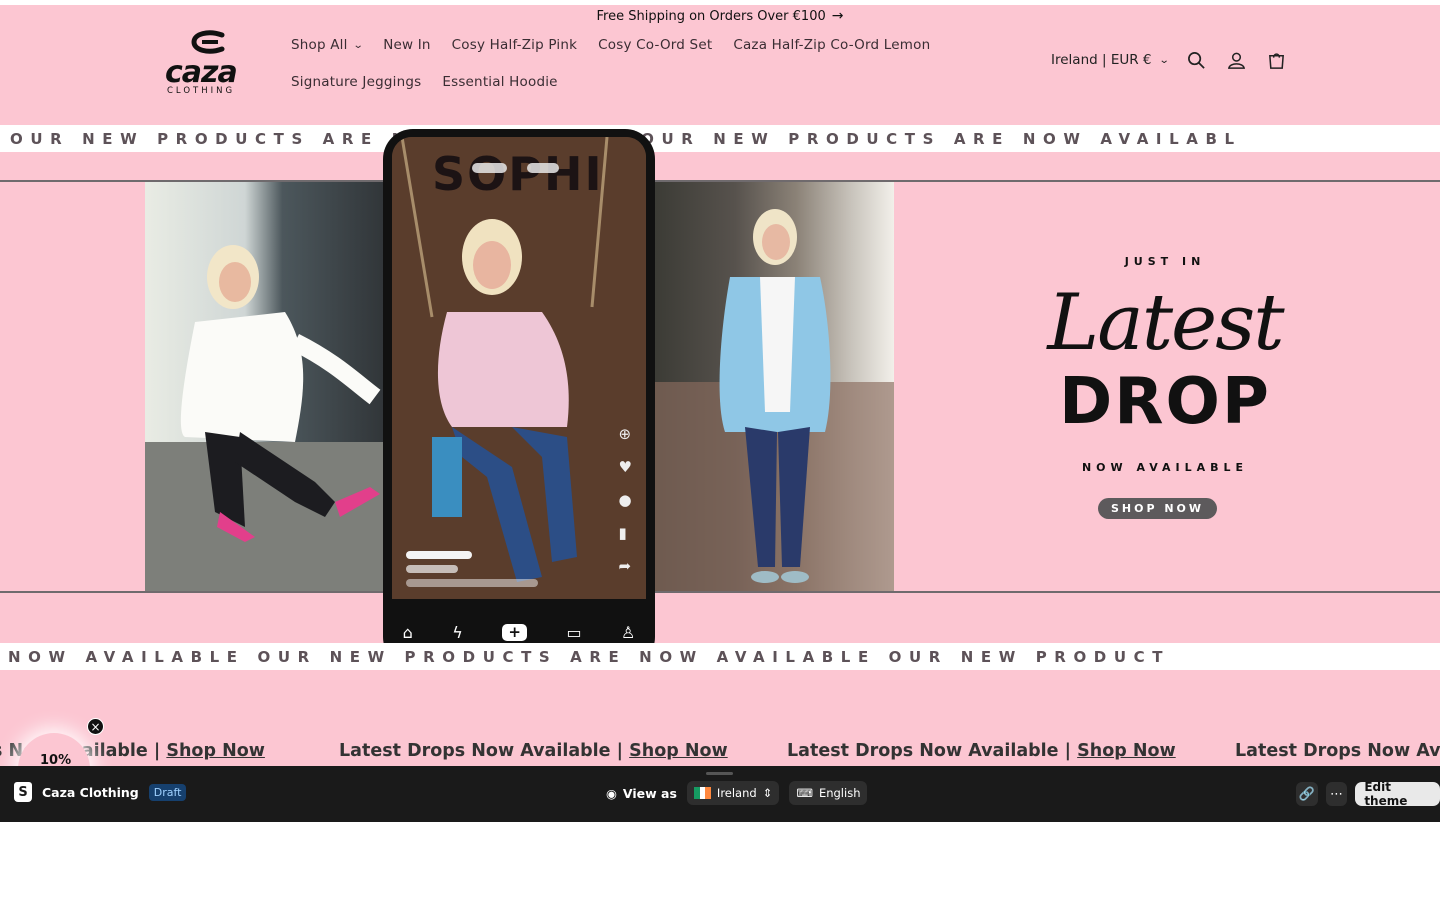 The height and width of the screenshot is (900, 1440). I want to click on announcement-text: Free Shipping on Orders Over €100, so click(711, 16).